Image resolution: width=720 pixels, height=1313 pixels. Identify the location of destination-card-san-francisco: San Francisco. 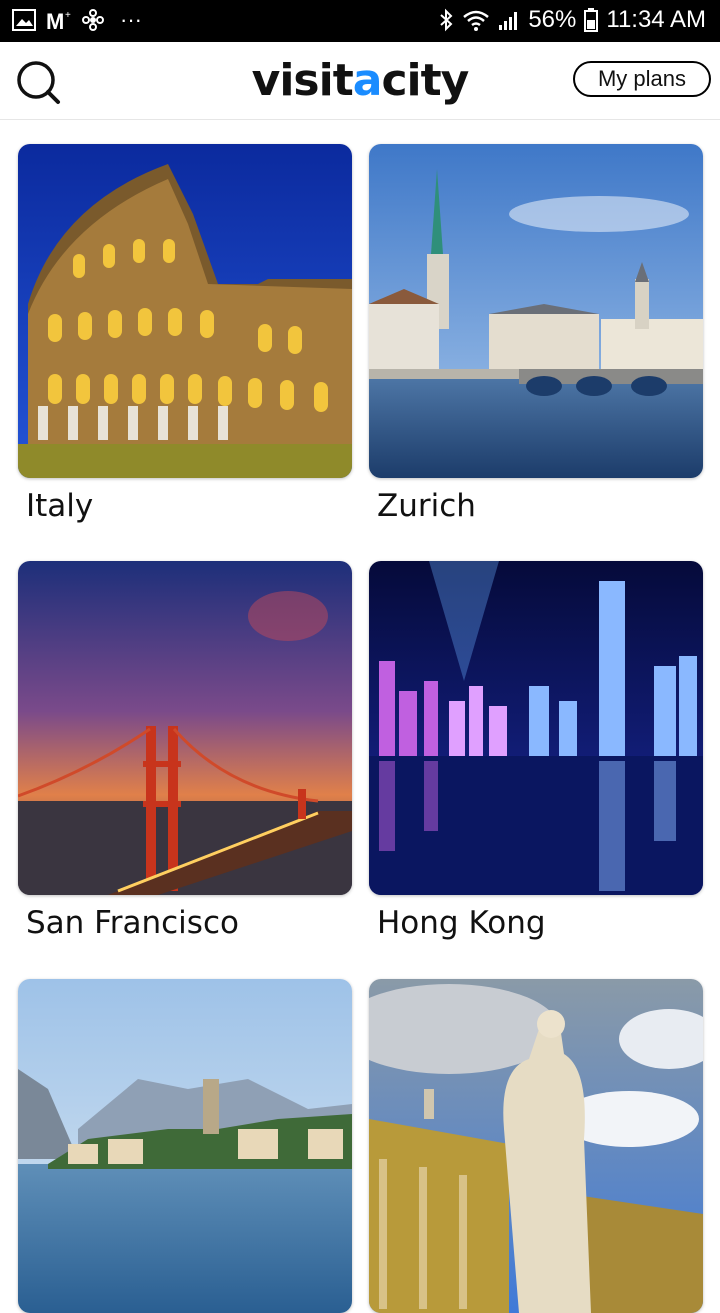
(185, 751).